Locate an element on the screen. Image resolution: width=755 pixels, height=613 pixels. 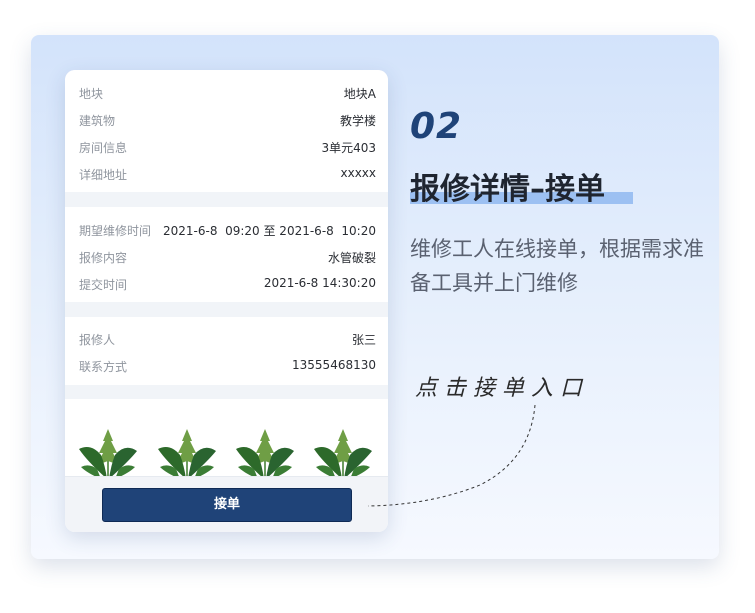
info-row-plot: 地块 地块A is located at coordinates (227, 93).